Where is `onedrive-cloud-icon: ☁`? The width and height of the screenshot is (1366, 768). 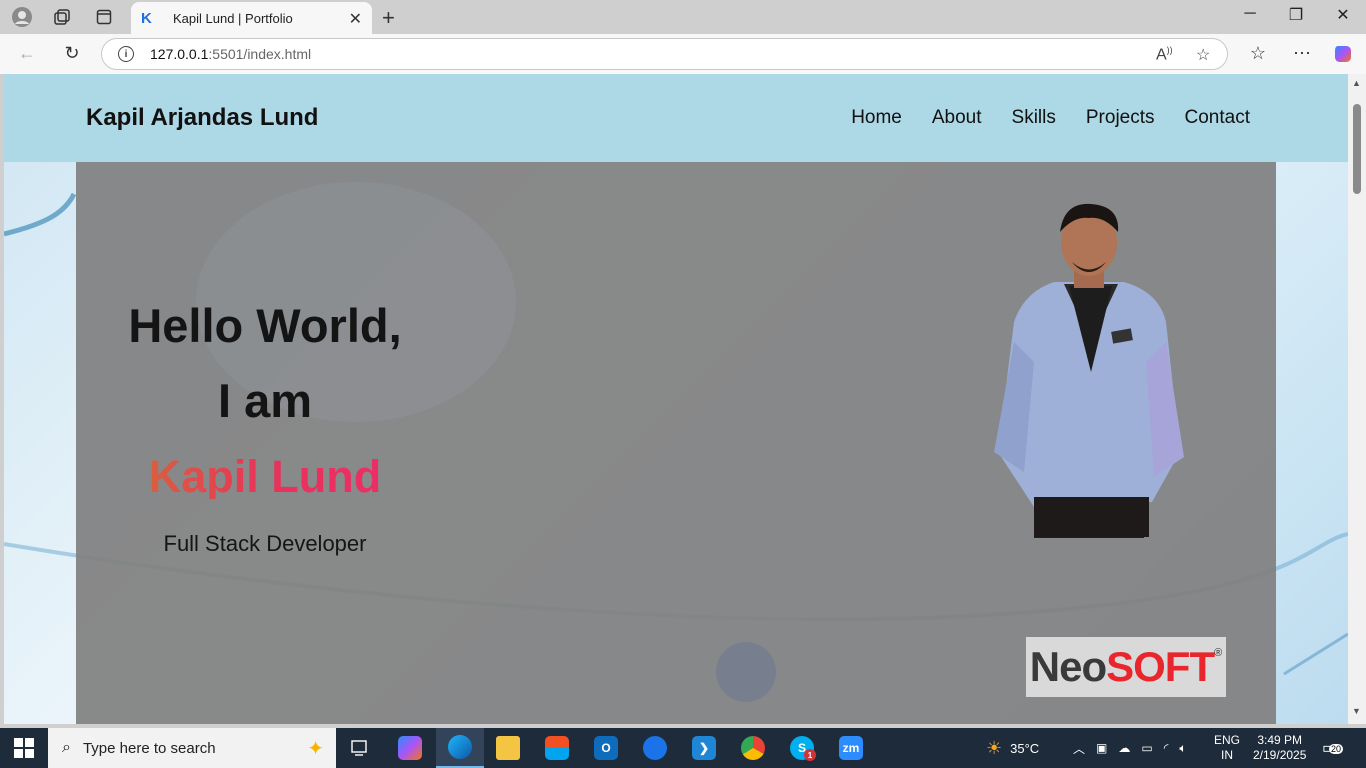 onedrive-cloud-icon: ☁ is located at coordinates (1124, 748).